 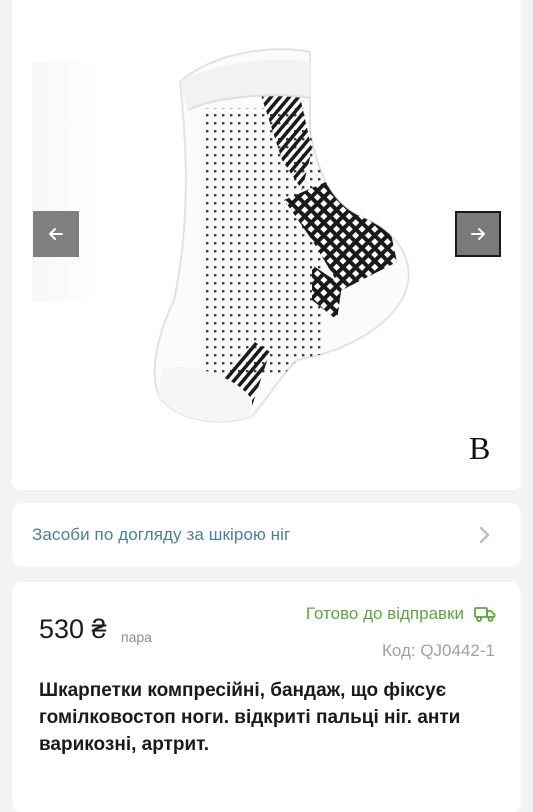 I want to click on availability-status: Готово до відправки, so click(x=401, y=614).